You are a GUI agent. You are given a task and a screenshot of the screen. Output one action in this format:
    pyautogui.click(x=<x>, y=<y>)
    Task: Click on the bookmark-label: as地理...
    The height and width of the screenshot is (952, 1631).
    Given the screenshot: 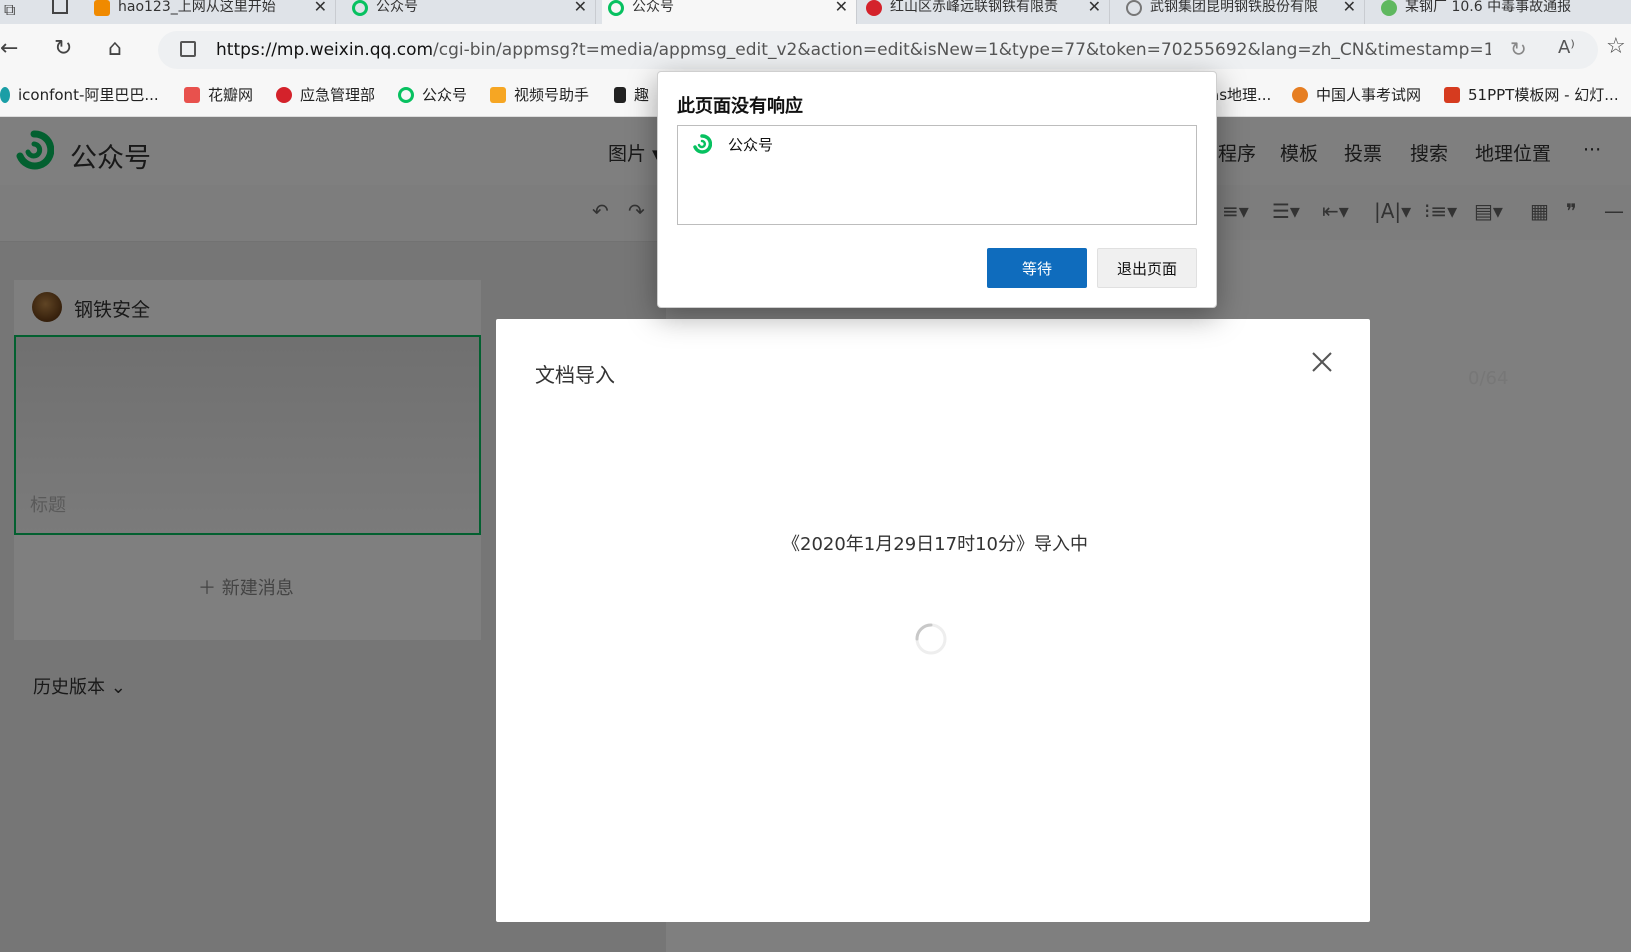 What is the action you would take?
    pyautogui.click(x=1241, y=95)
    